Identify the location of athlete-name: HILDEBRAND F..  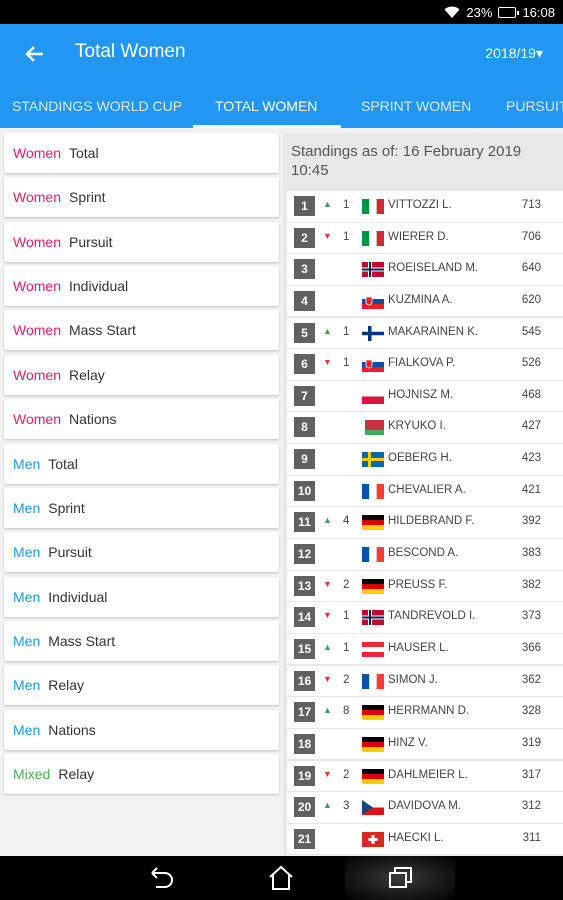
(431, 521).